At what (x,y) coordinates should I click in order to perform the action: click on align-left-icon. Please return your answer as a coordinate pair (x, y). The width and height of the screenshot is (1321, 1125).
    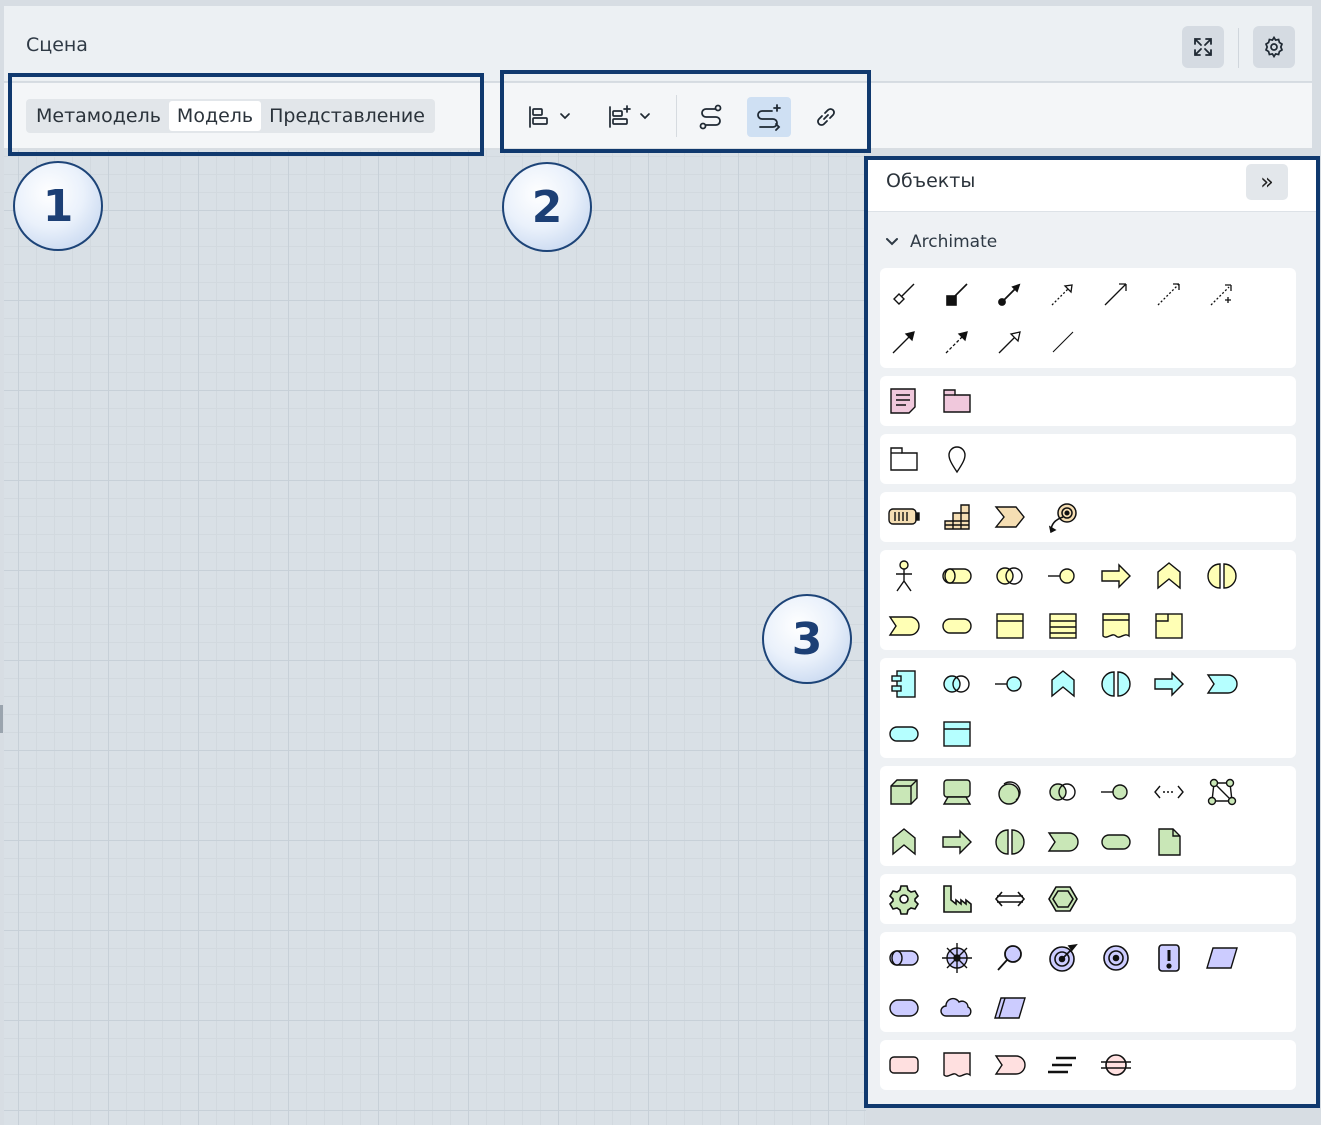
    Looking at the image, I should click on (548, 117).